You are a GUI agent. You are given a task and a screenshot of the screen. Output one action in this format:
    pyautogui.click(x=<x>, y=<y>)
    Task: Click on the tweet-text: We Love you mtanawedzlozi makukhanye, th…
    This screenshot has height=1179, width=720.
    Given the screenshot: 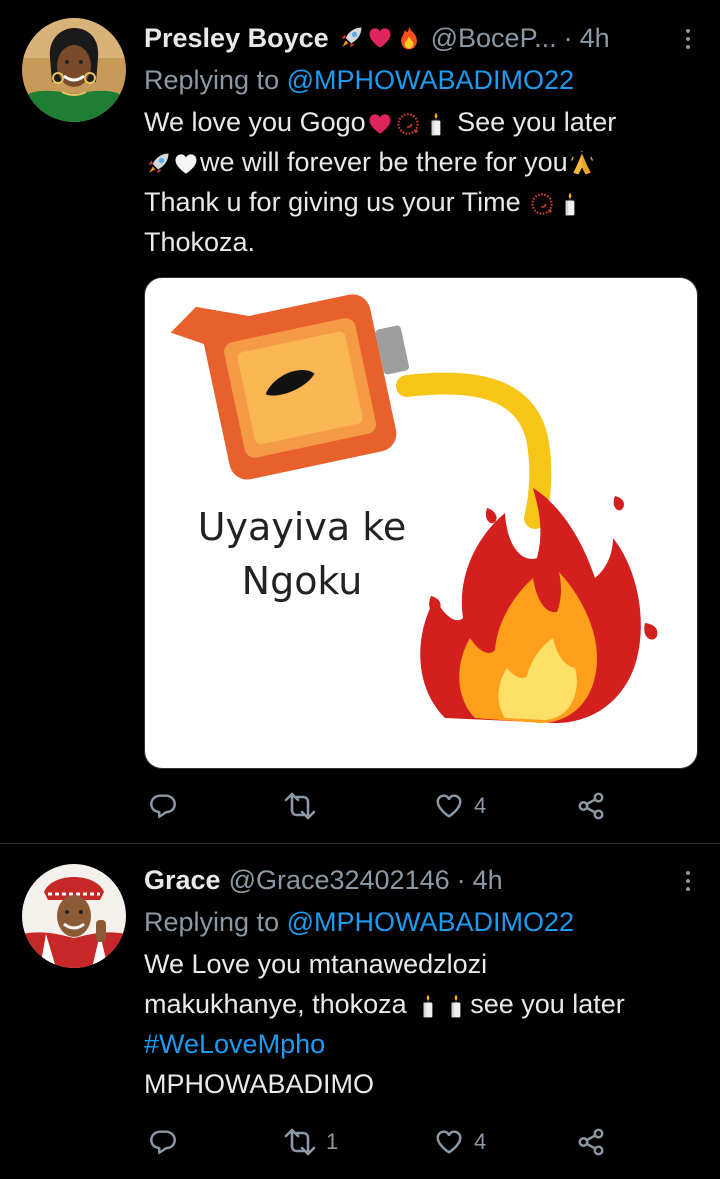 What is the action you would take?
    pyautogui.click(x=422, y=1024)
    